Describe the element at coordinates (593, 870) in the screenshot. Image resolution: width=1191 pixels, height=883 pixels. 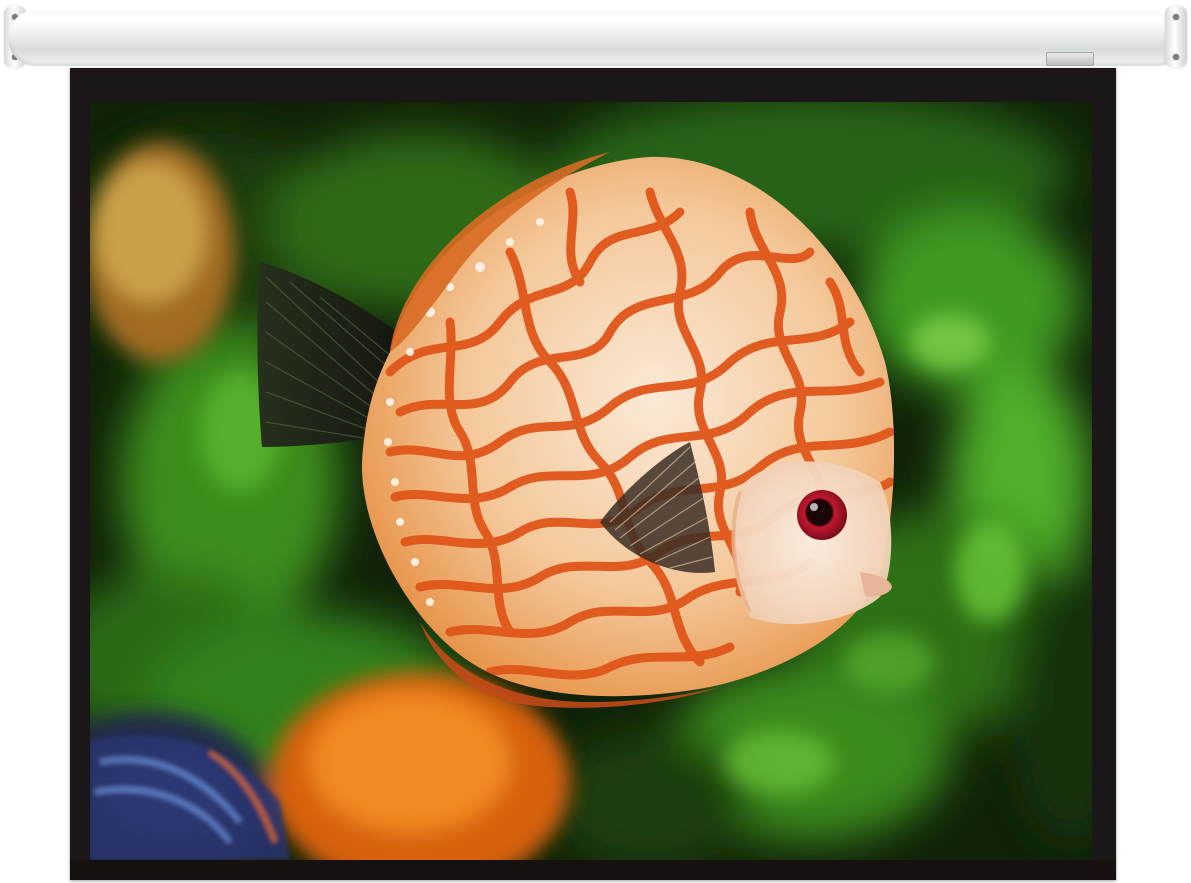
I see `bottom-weight-bar` at that location.